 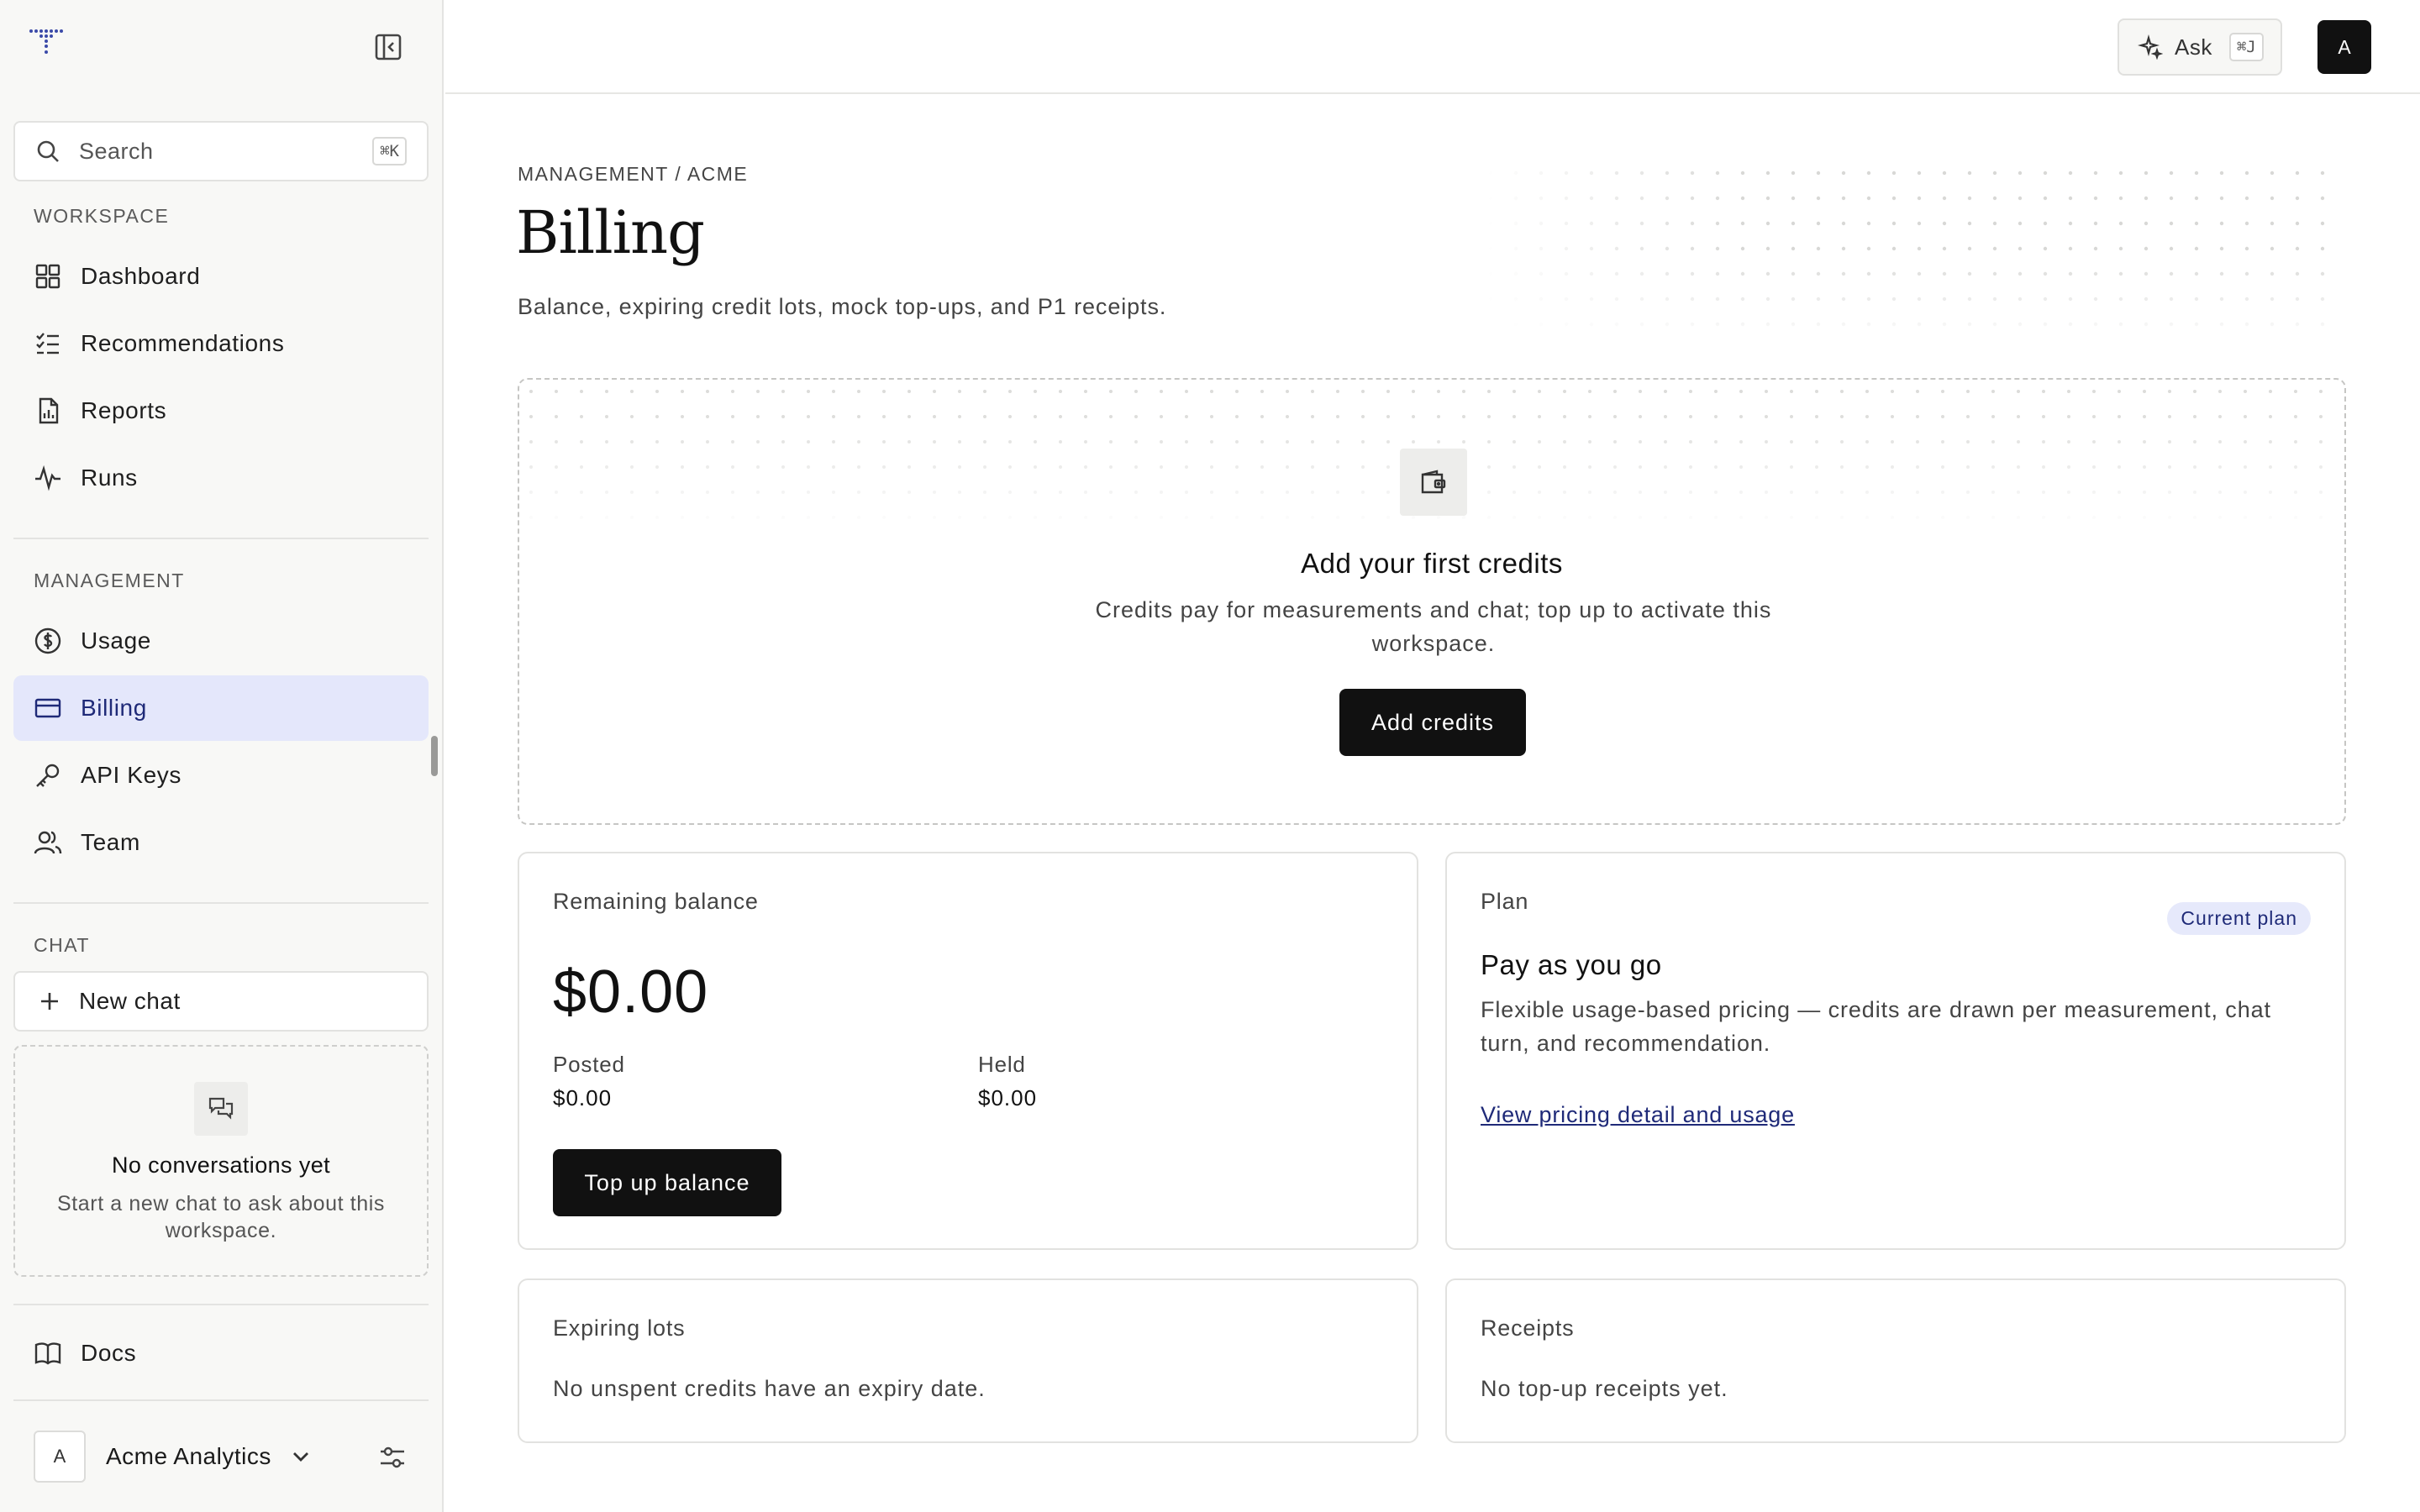 I want to click on sidebar-item-label: Reports, so click(x=124, y=410).